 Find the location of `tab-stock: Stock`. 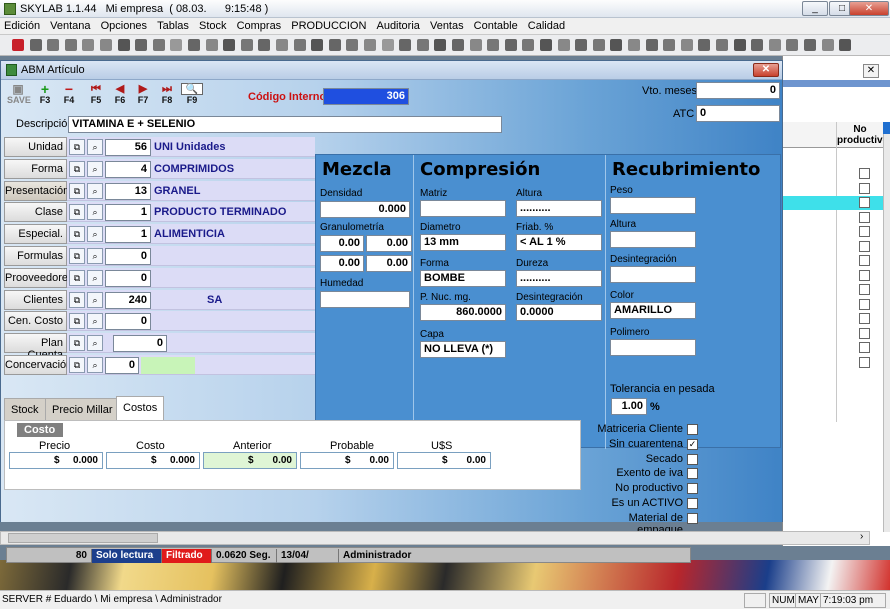

tab-stock: Stock is located at coordinates (25, 409).